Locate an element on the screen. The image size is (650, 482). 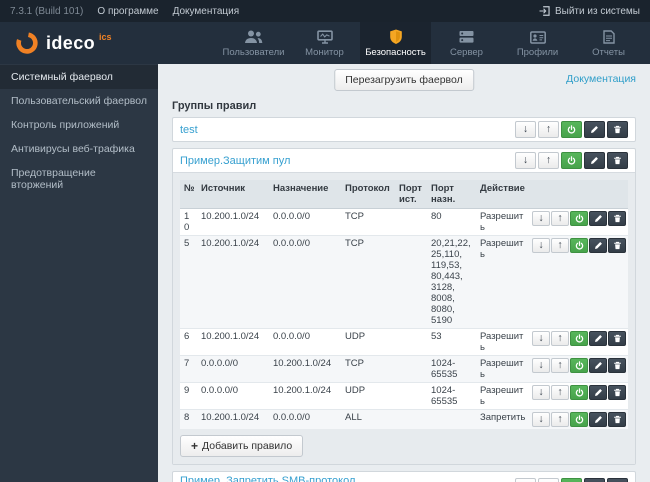
sidebar-item-user-firewall: Пользовательский фаервол is located at coordinates (79, 101).